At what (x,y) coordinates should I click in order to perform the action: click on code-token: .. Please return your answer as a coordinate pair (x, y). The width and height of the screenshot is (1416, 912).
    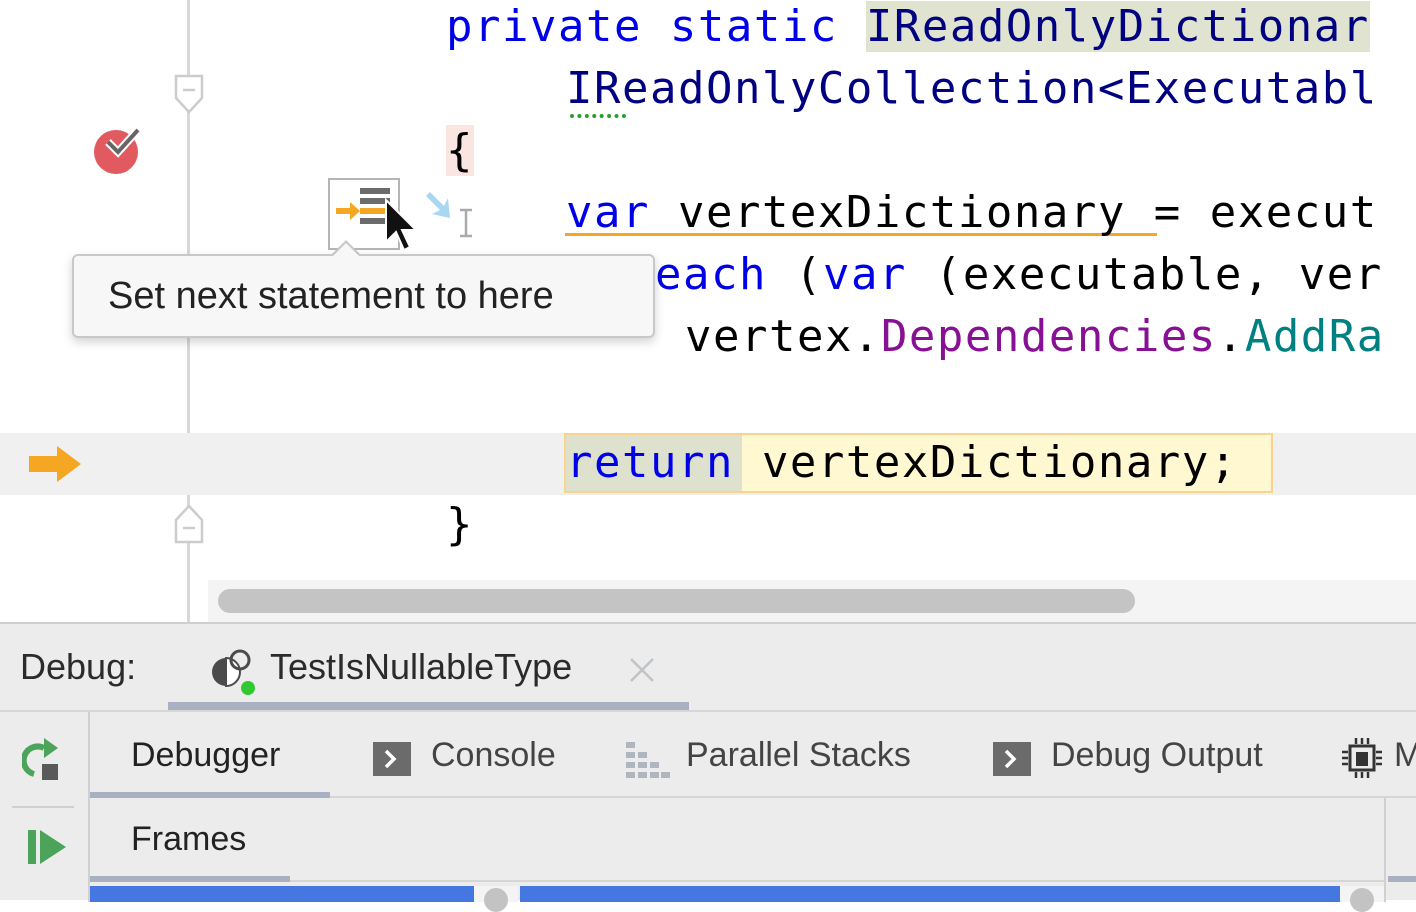
    Looking at the image, I should click on (1230, 336).